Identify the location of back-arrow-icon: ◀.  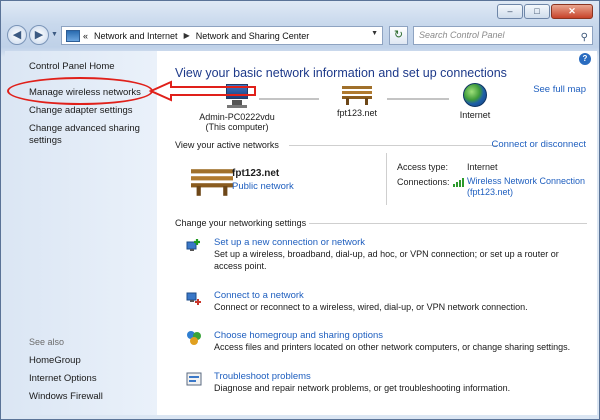
(17, 35).